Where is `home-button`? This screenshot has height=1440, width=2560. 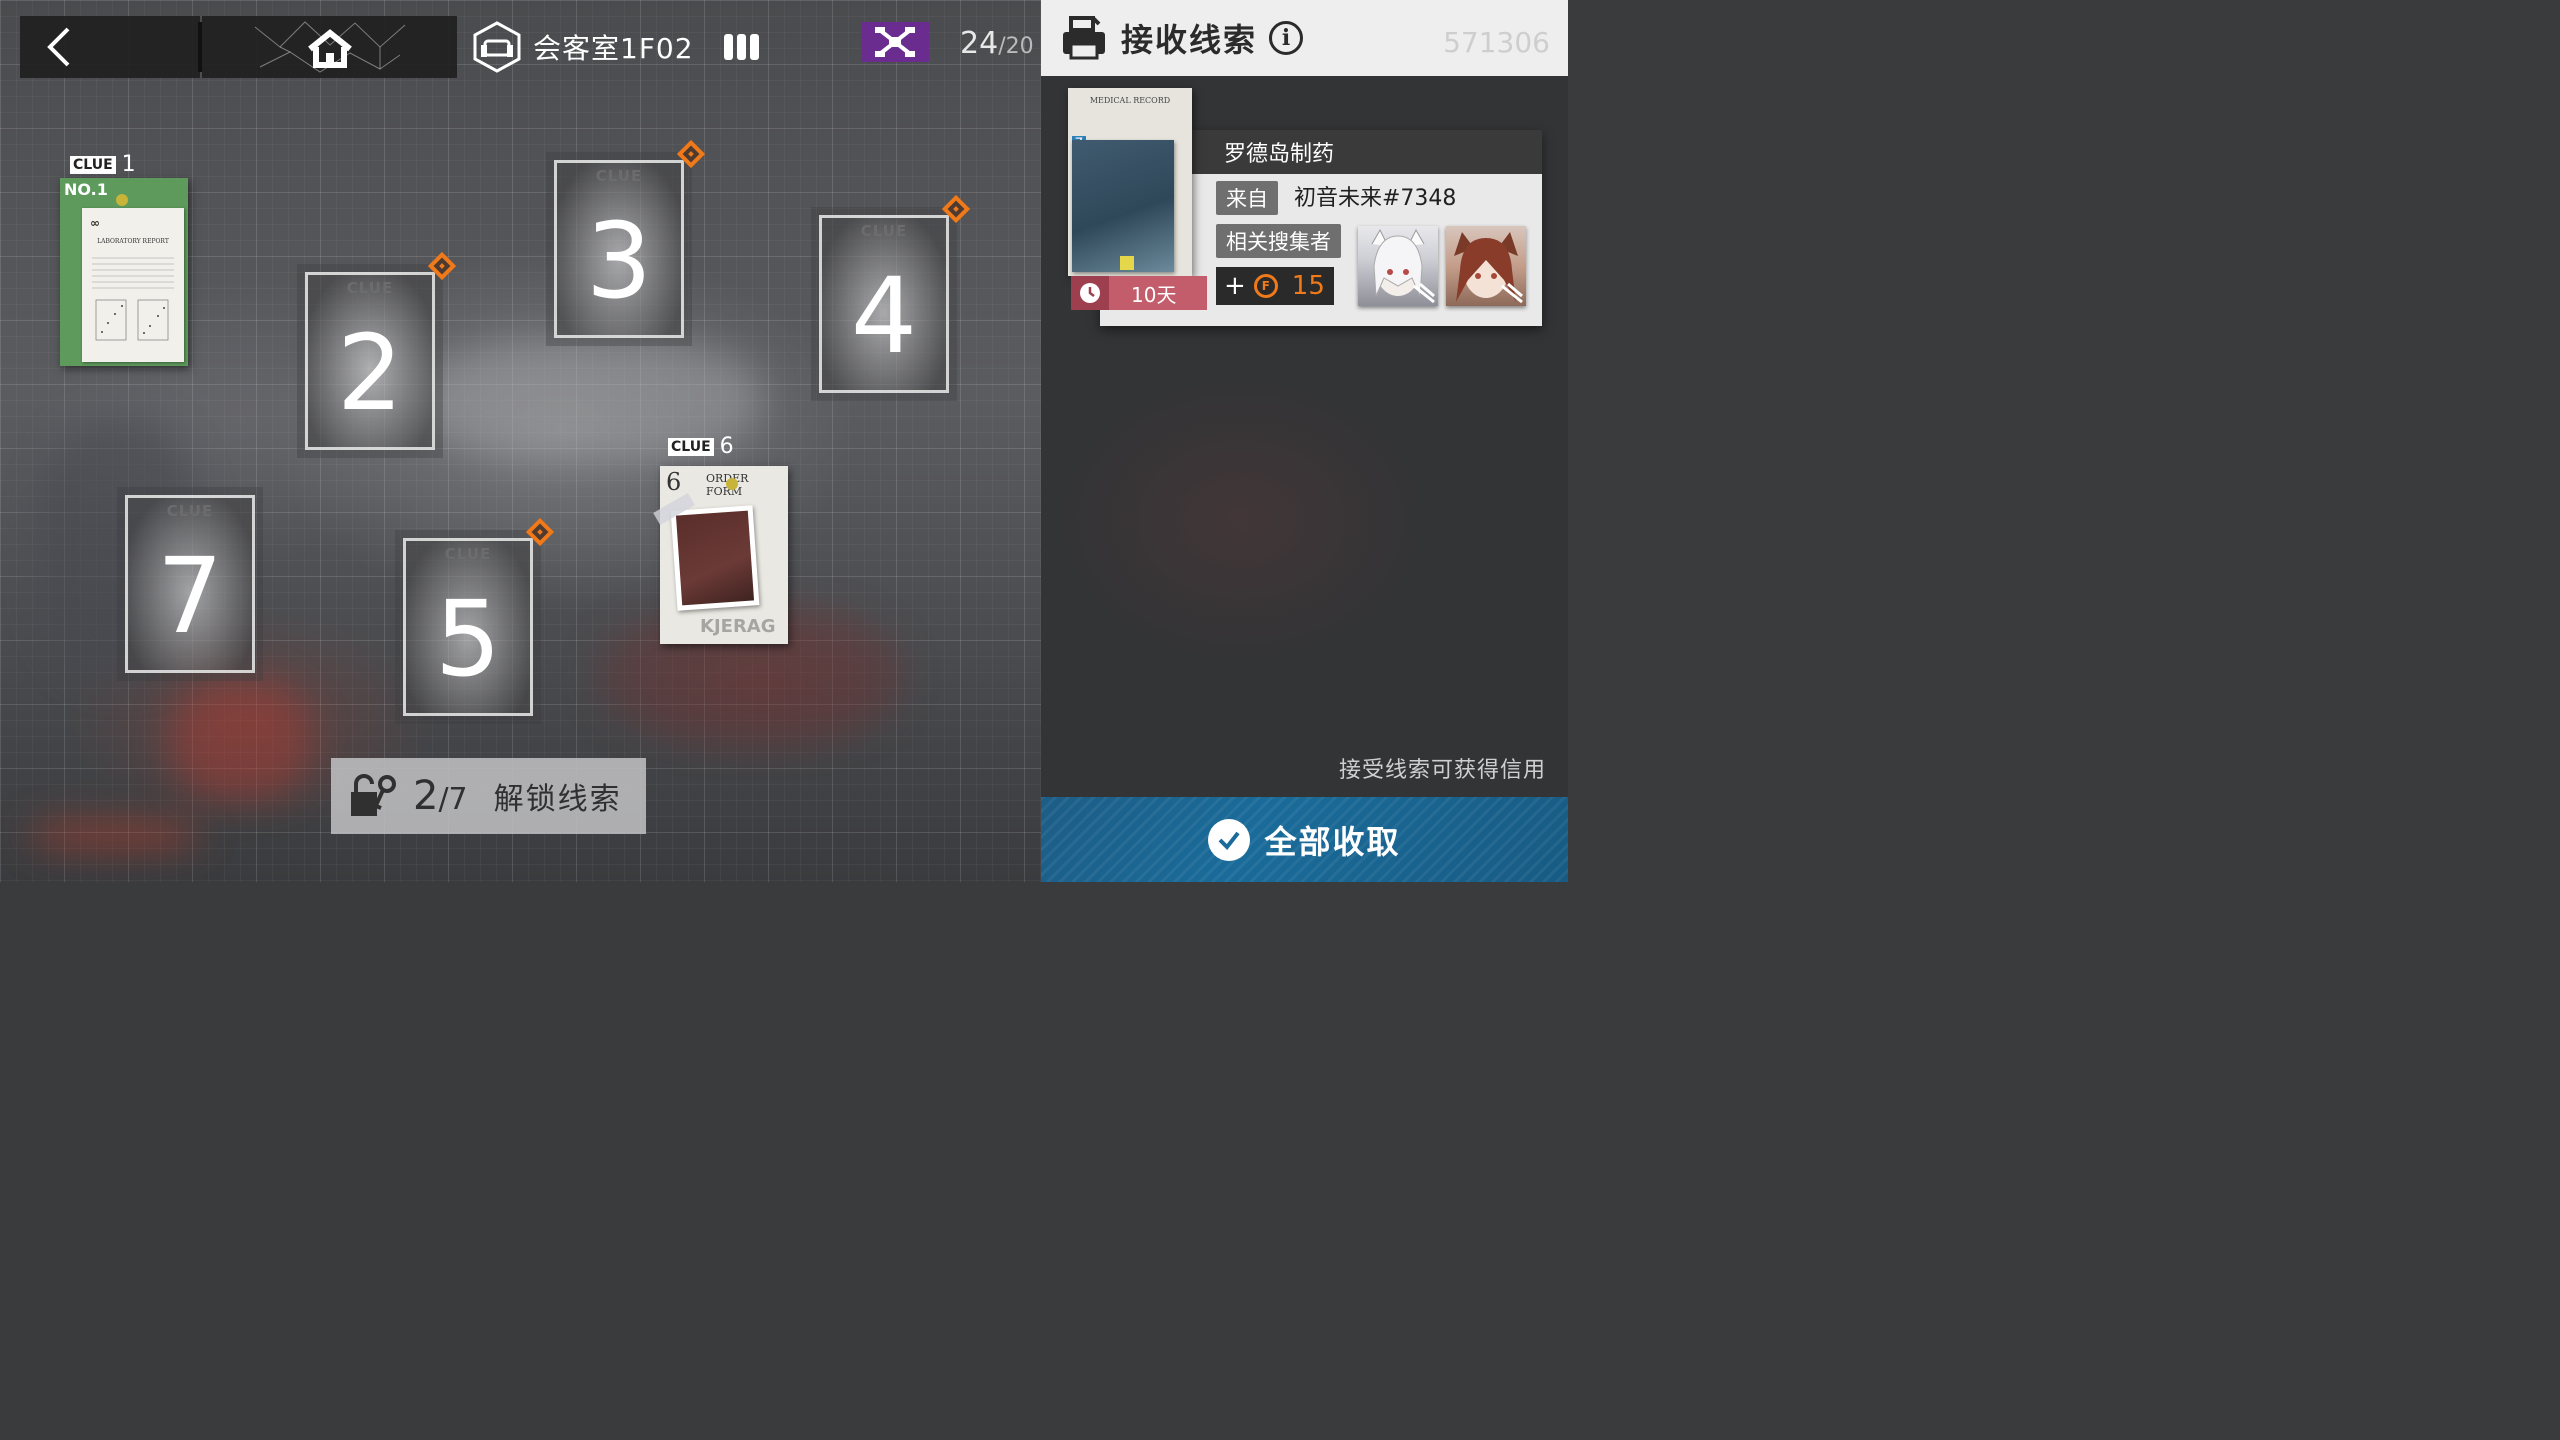
home-button is located at coordinates (329, 47).